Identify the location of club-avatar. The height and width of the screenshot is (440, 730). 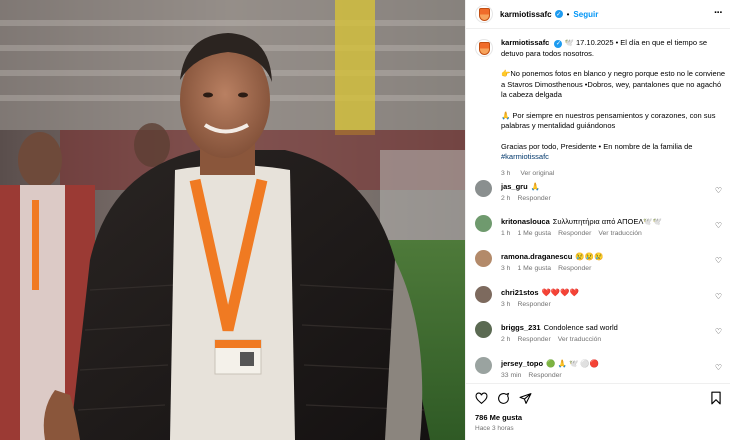
(484, 14).